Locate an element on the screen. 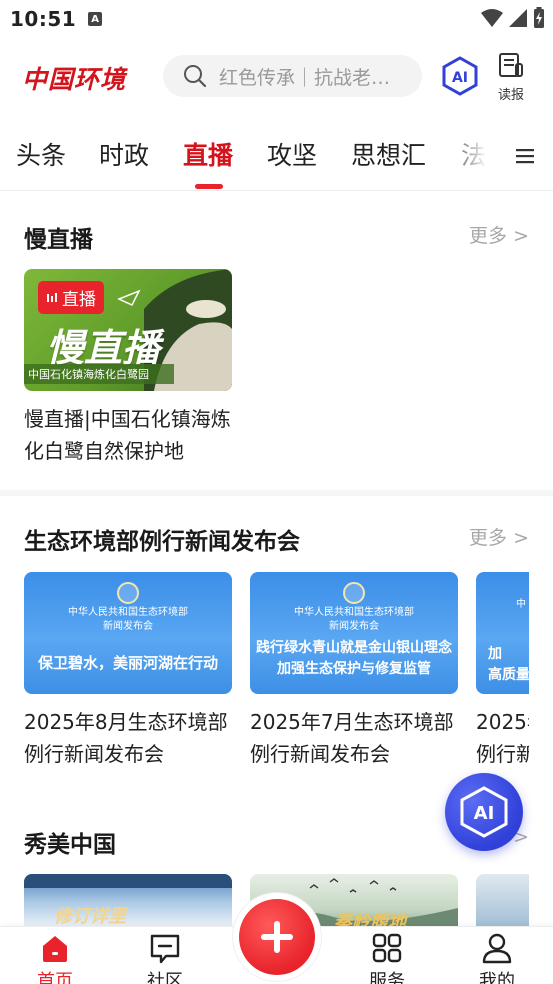 The height and width of the screenshot is (984, 553). wifi-icon is located at coordinates (492, 18).